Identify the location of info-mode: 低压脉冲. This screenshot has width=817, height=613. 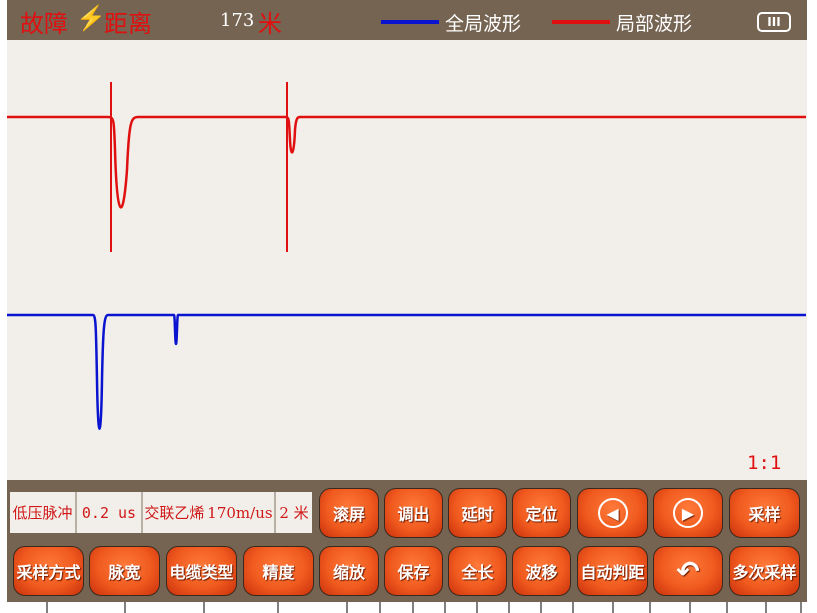
(43, 512).